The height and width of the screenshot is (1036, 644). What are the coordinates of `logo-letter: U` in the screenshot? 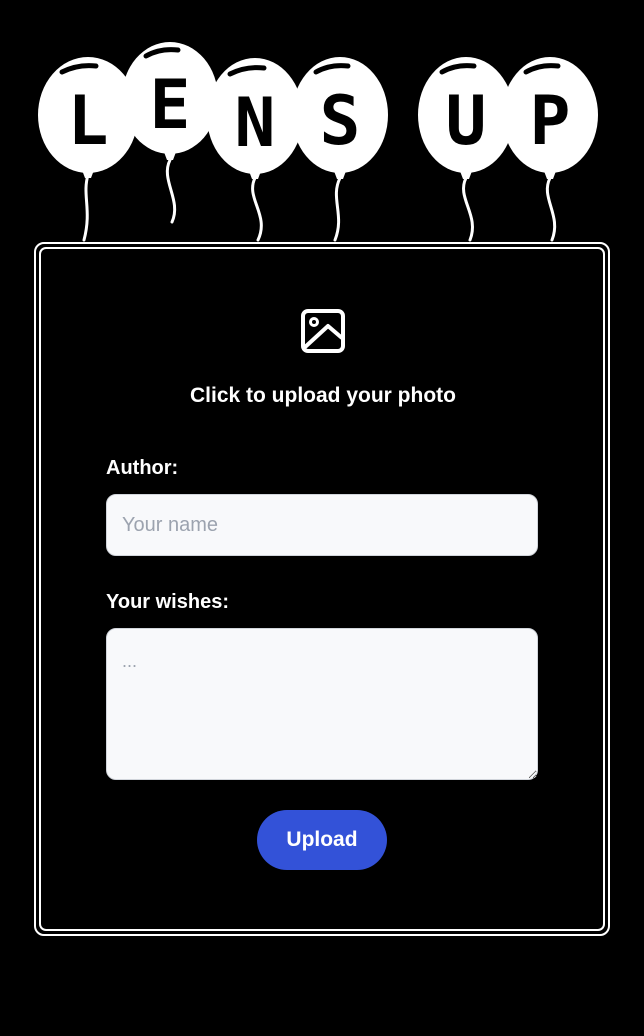 It's located at (466, 121).